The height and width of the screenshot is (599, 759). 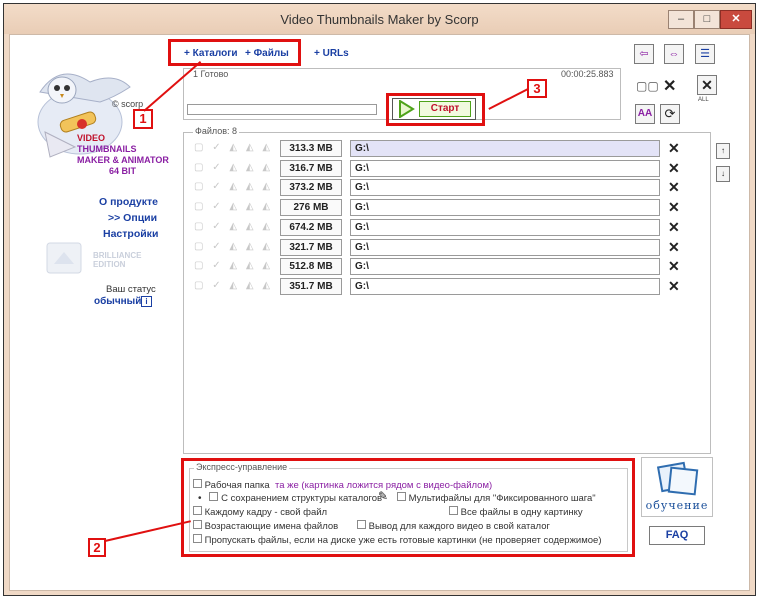 I want to click on title-bar: Video Thumbnails Maker by Scorp – □ ✕, so click(x=379, y=19).